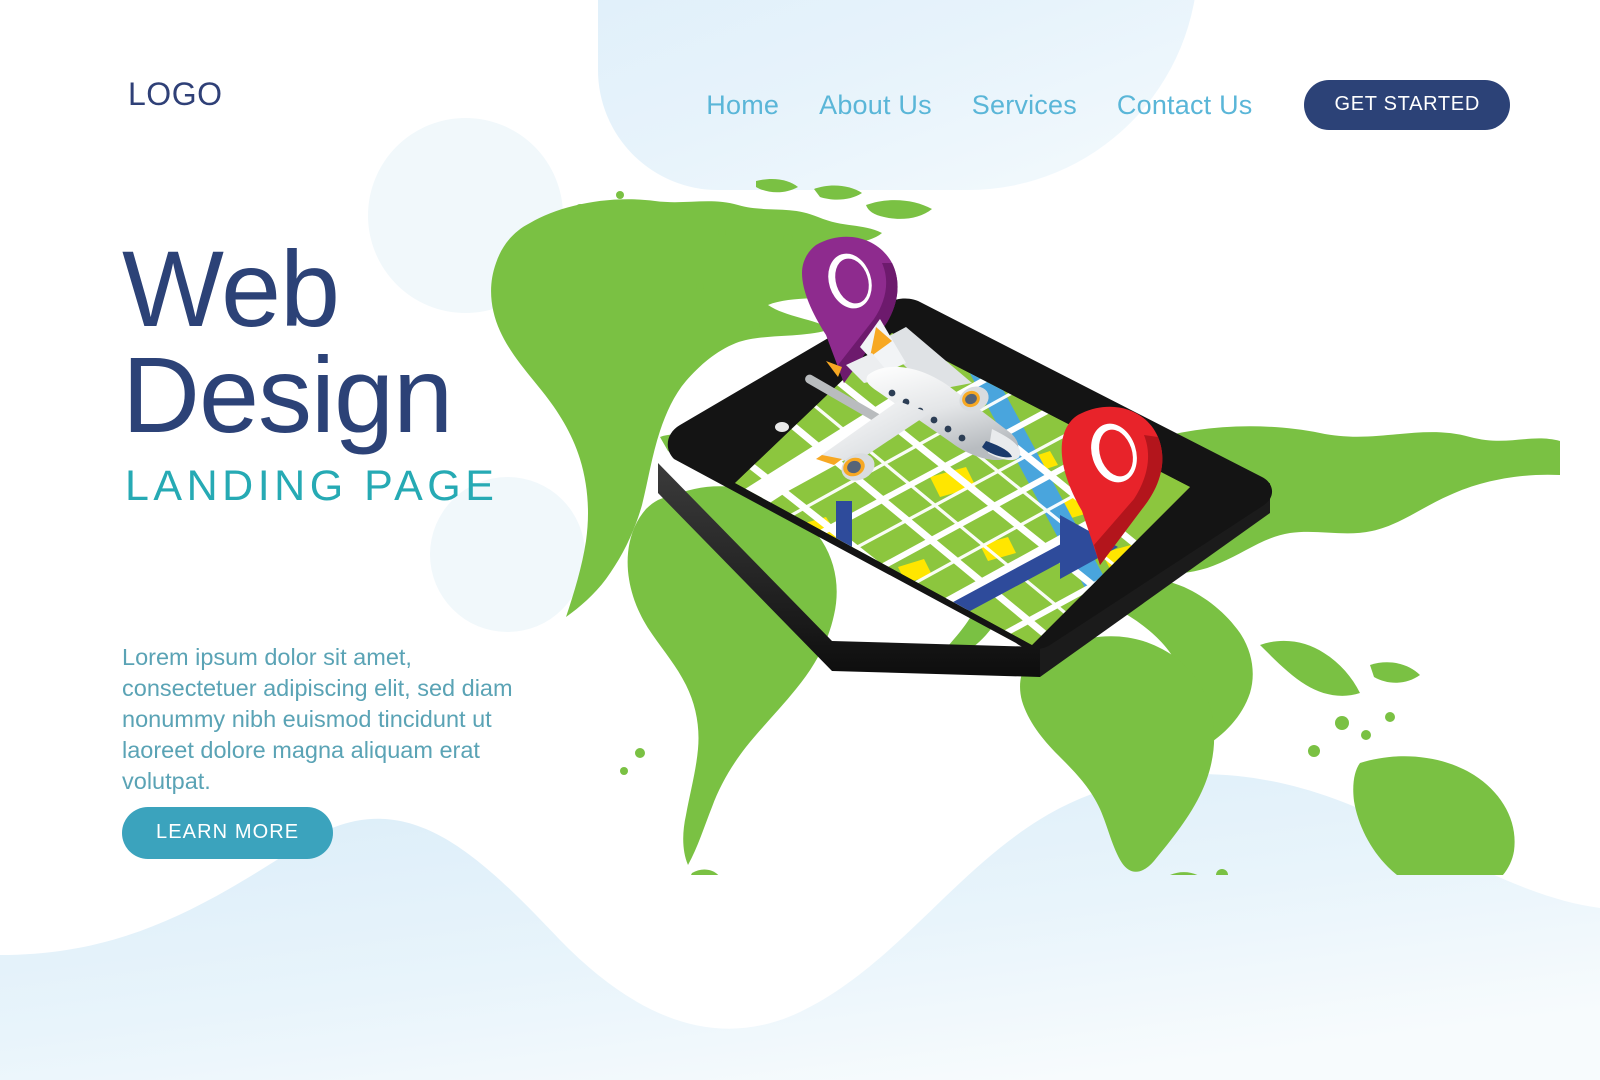 This screenshot has height=1080, width=1600. What do you see at coordinates (742, 105) in the screenshot?
I see `nav-item-home: Home` at bounding box center [742, 105].